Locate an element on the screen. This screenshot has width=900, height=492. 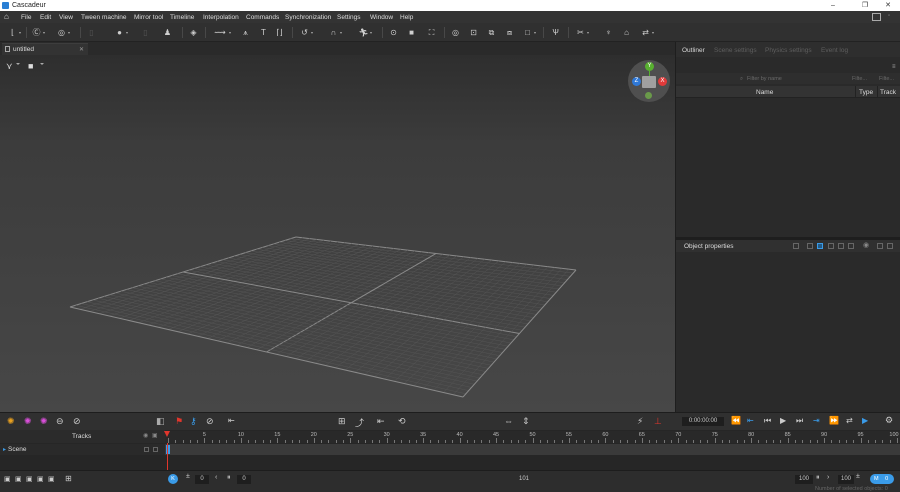
column-name: Name is located at coordinates (764, 92).